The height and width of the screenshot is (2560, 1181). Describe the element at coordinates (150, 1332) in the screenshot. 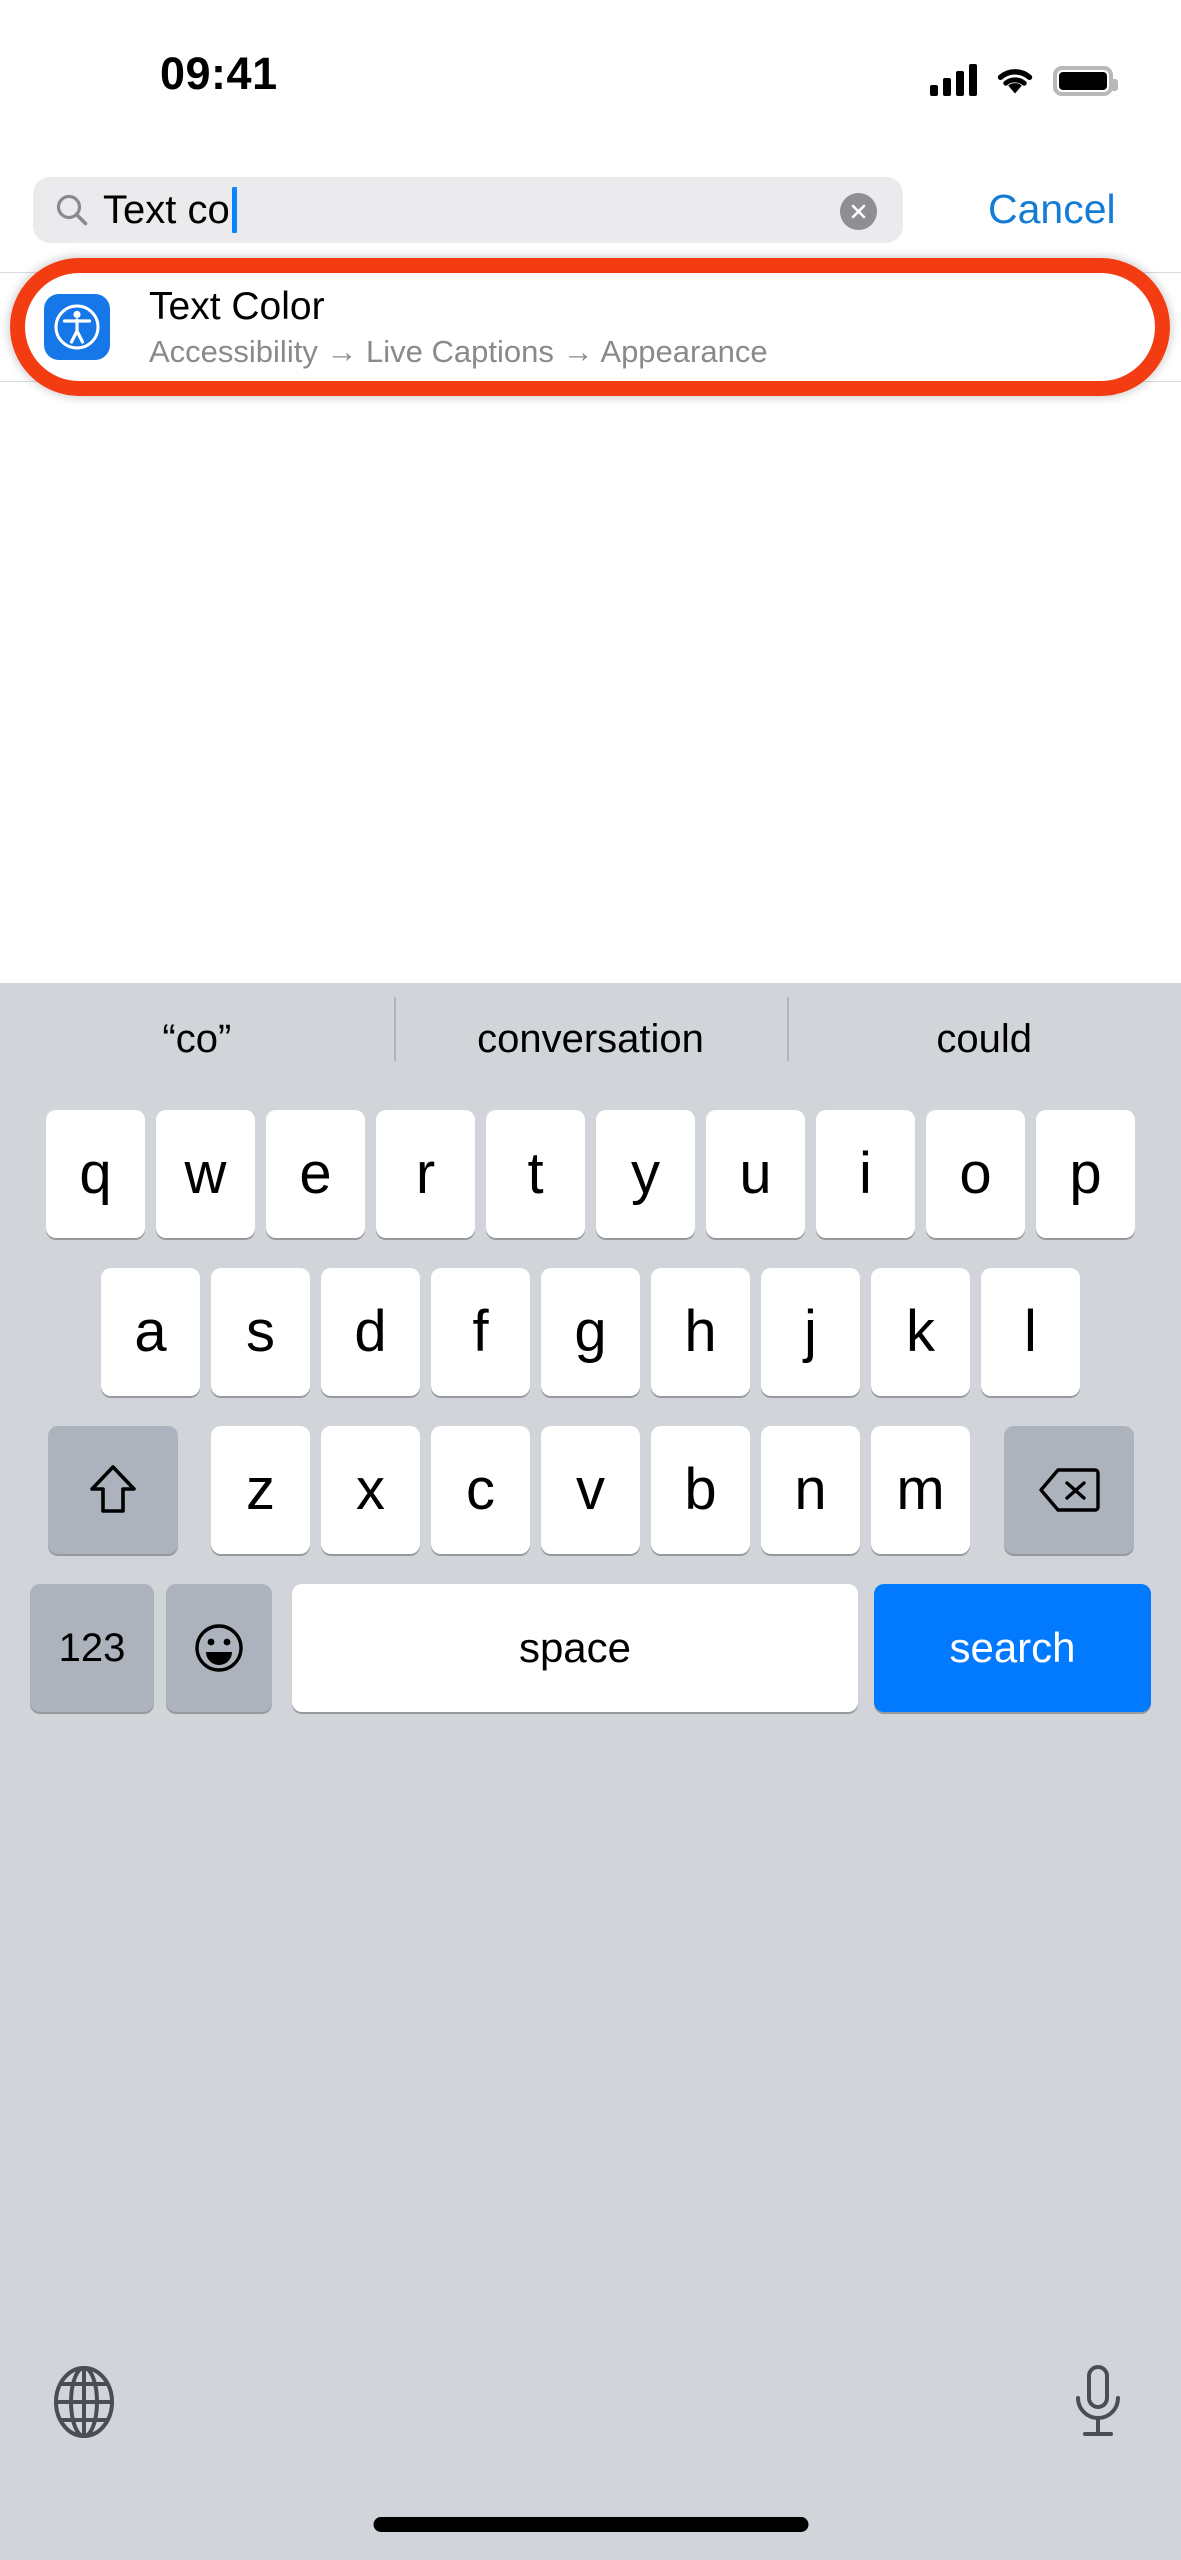

I see `key-a: a` at that location.